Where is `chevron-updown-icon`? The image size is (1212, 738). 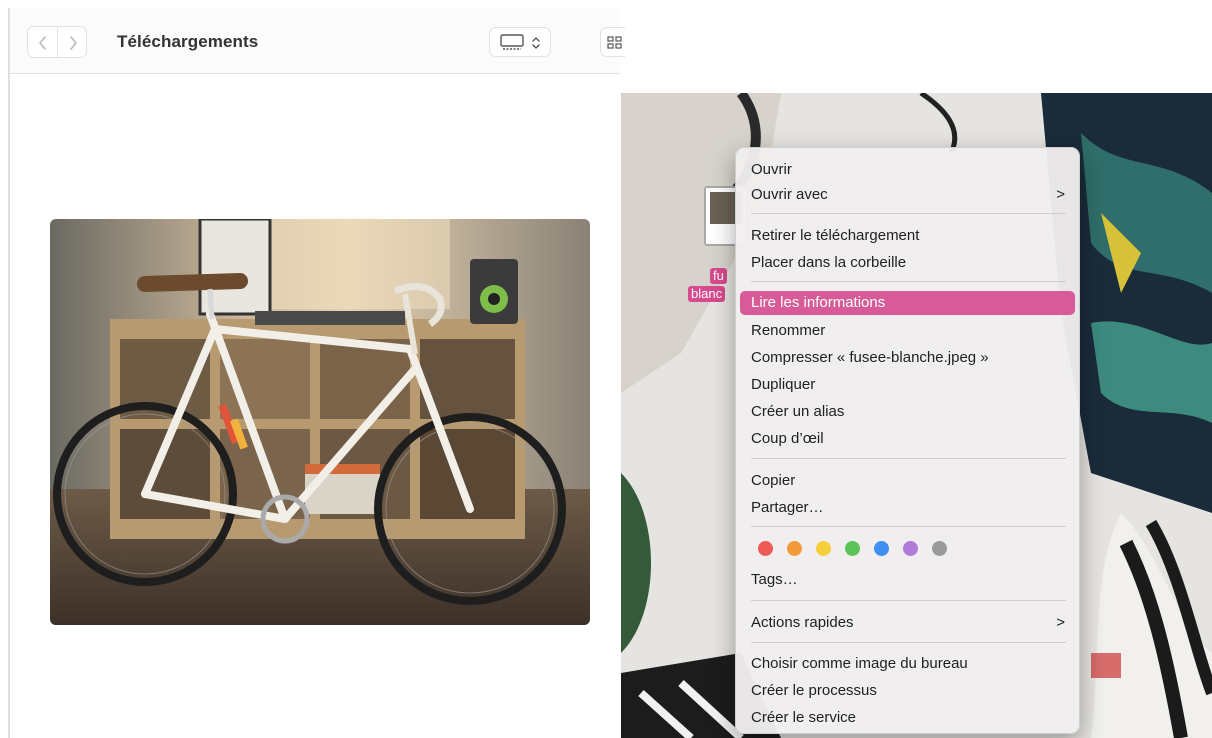
chevron-updown-icon is located at coordinates (536, 43).